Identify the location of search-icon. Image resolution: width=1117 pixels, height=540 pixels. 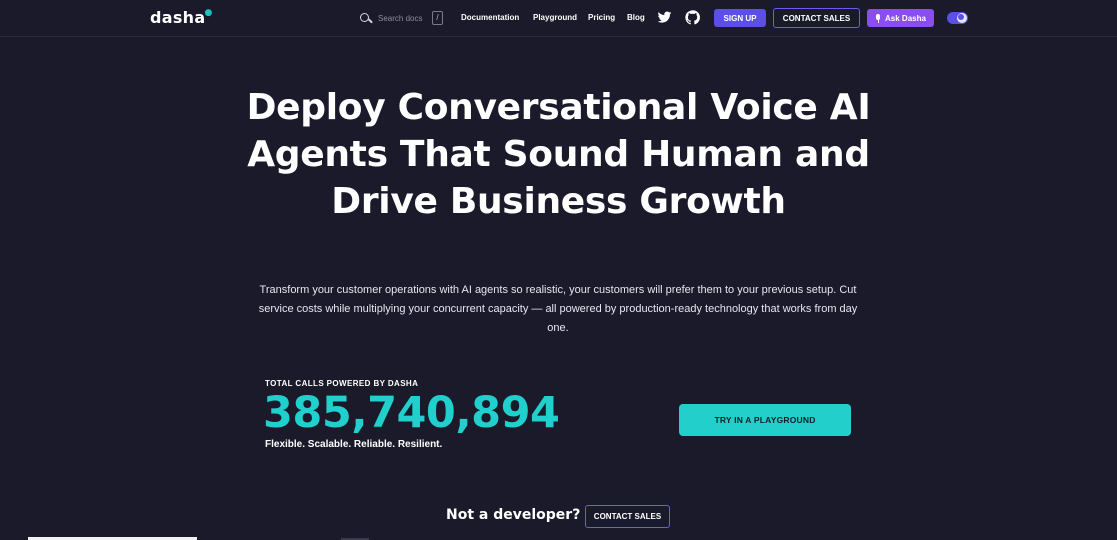
(365, 18).